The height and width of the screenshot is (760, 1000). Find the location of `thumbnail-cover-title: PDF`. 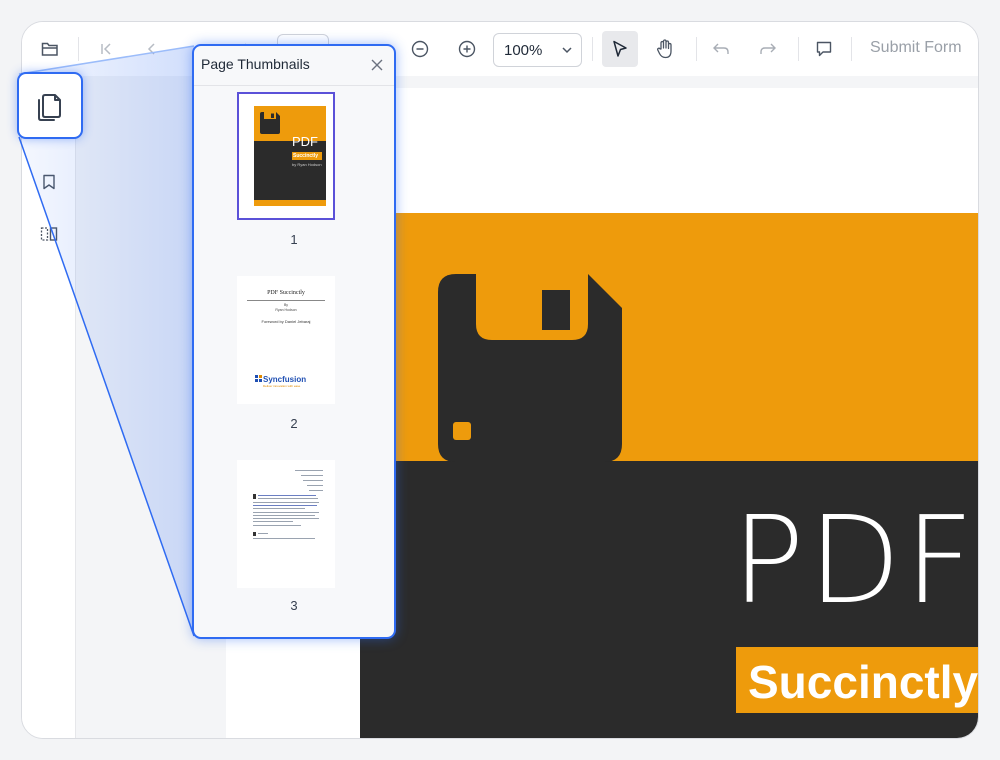

thumbnail-cover-title: PDF is located at coordinates (305, 141).